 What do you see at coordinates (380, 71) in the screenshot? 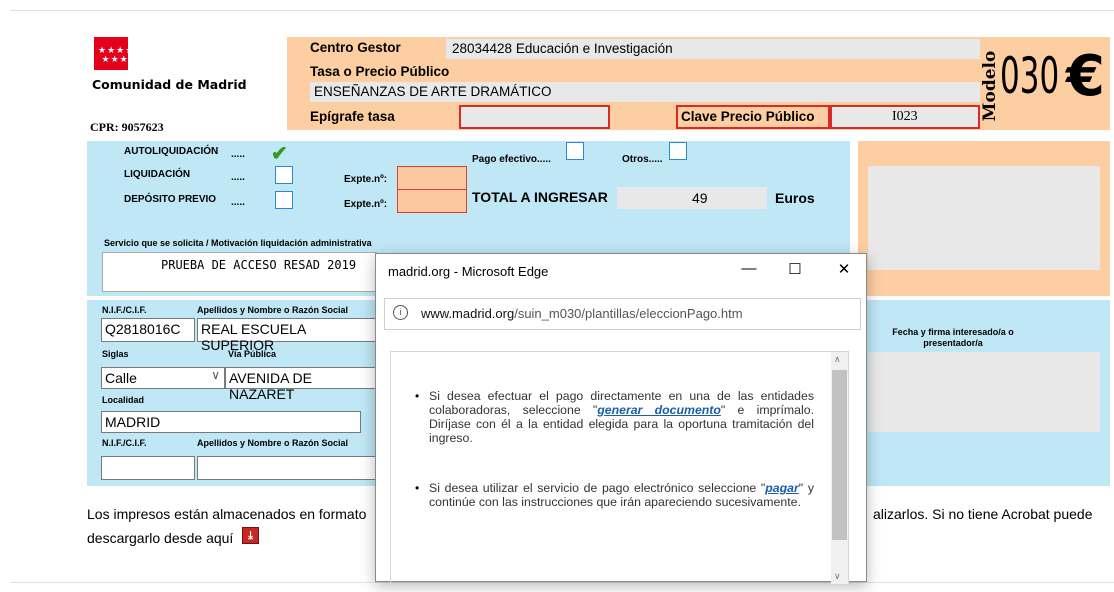
I see `tasa-label: Tasa o Precio Público` at bounding box center [380, 71].